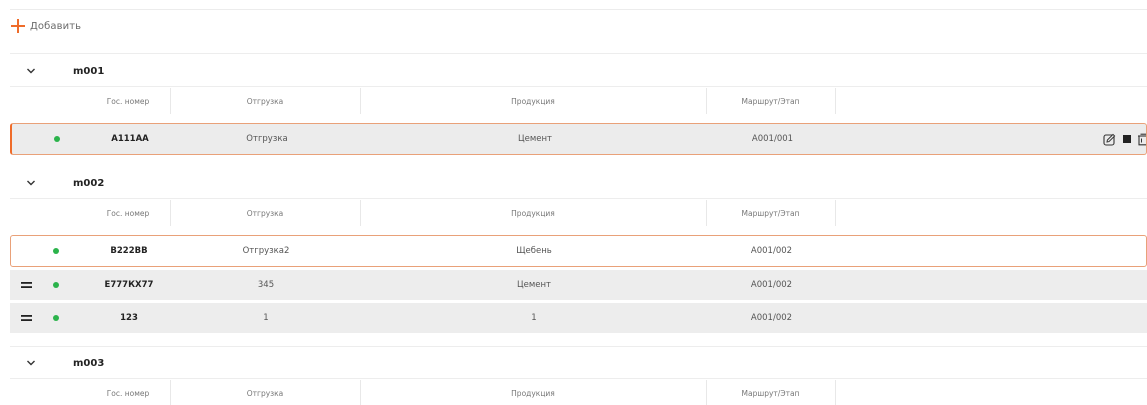  I want to click on row-actions, so click(1124, 139).